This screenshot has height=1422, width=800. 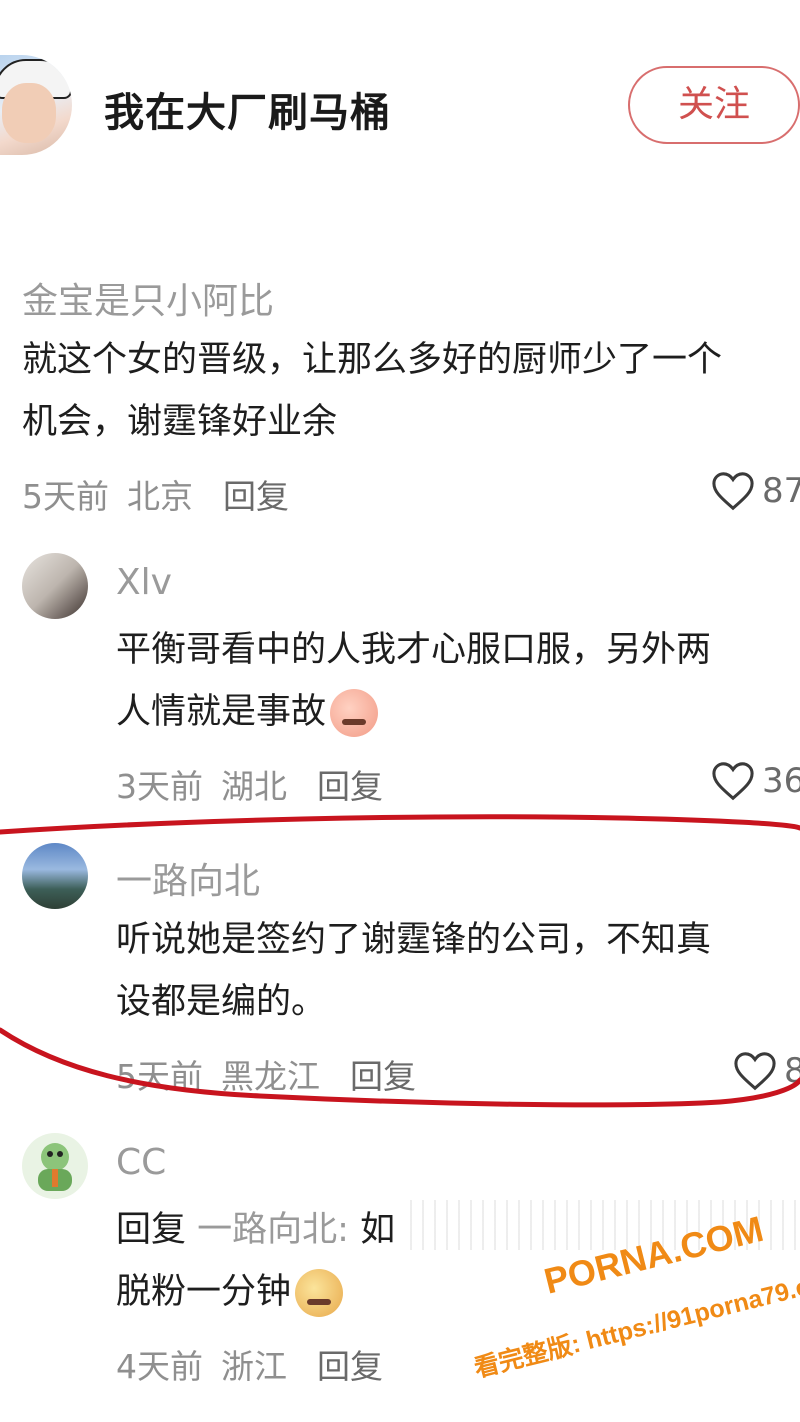 I want to click on comment-text-line: 脱粉一分钟, so click(x=230, y=1292).